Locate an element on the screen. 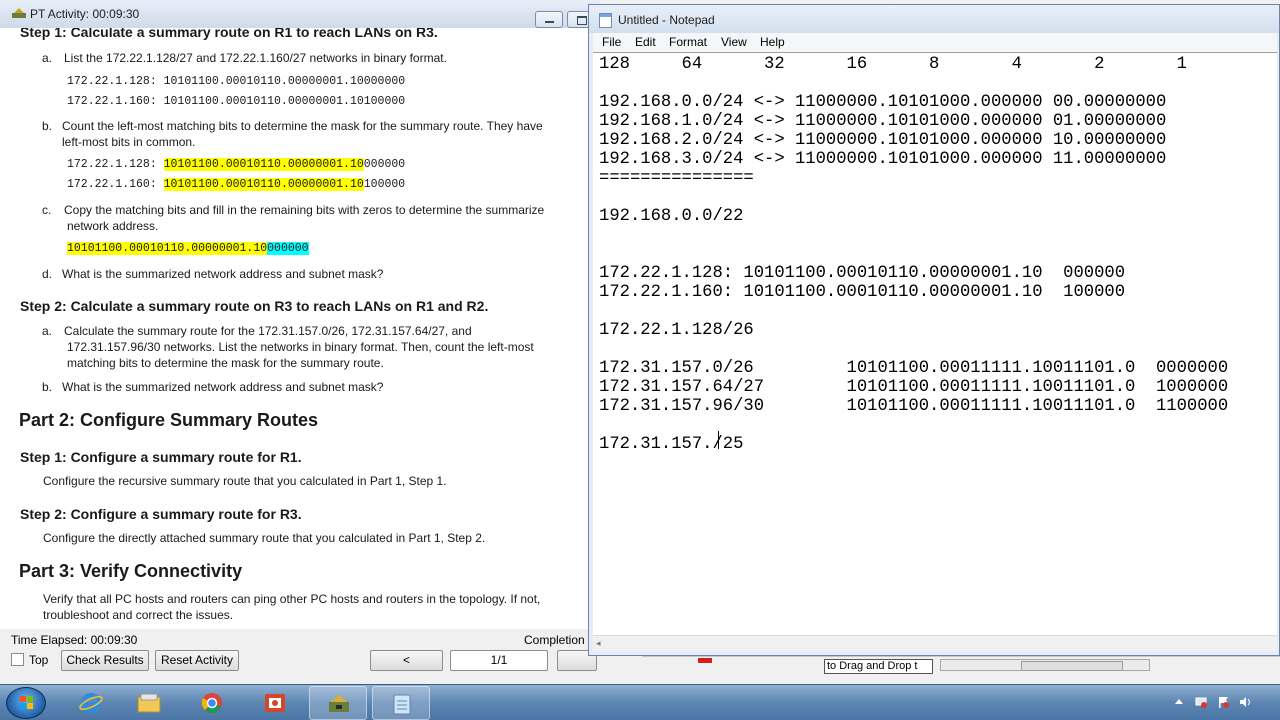 The image size is (1280, 720). presentation-app-icon is located at coordinates (275, 703).